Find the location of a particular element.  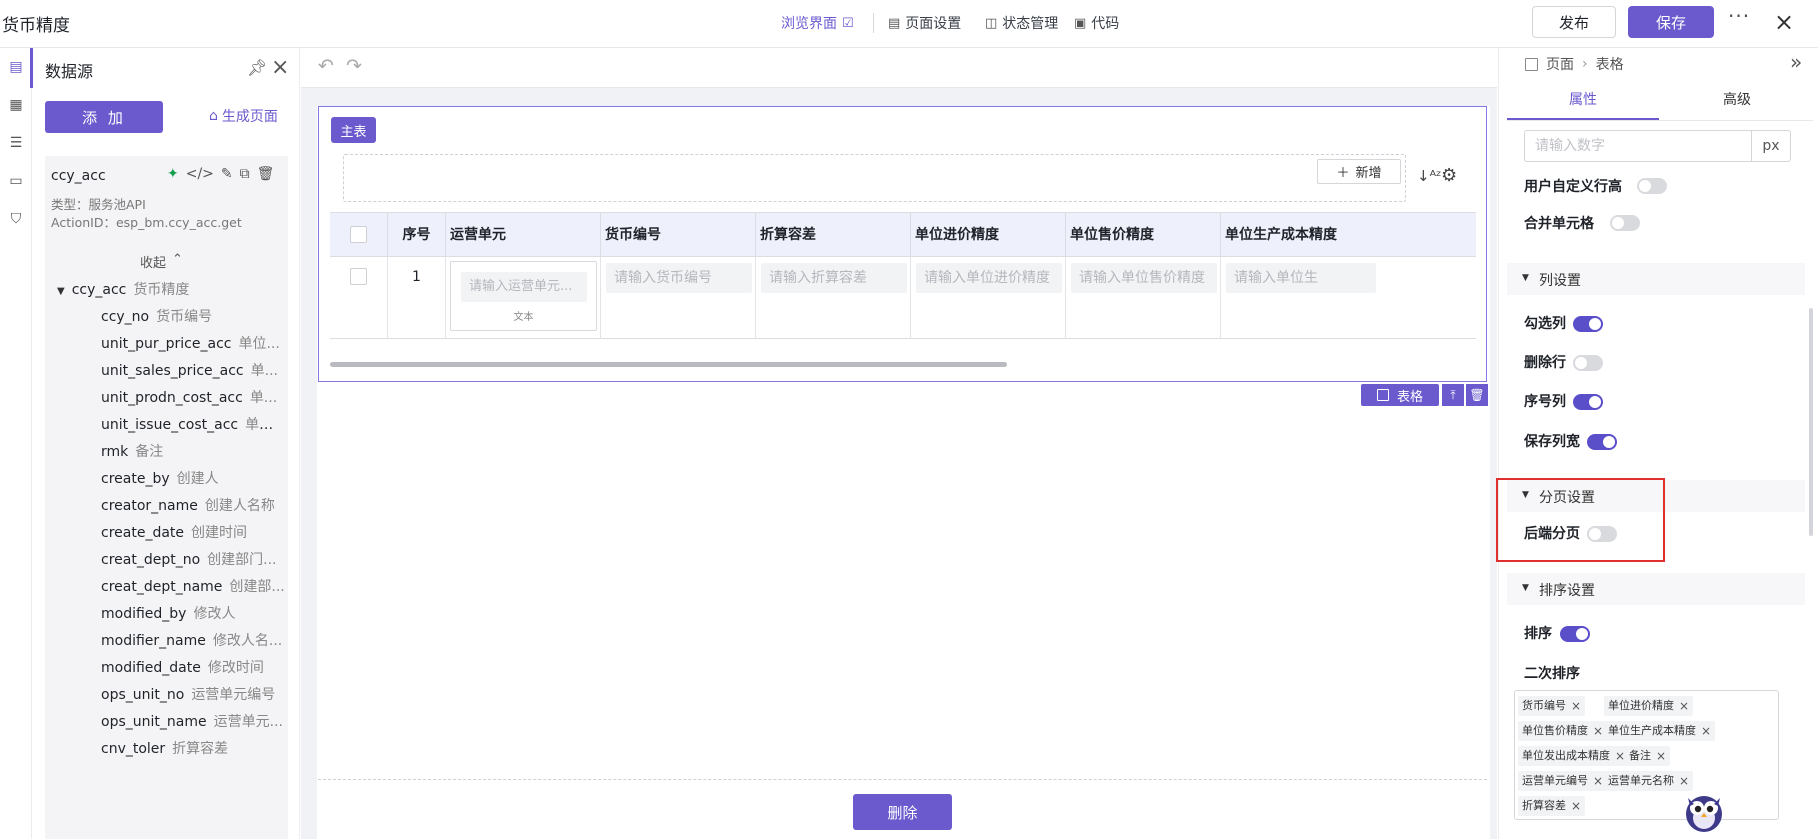

tree-field-item: ccy_no 货币编号 is located at coordinates (193, 320).